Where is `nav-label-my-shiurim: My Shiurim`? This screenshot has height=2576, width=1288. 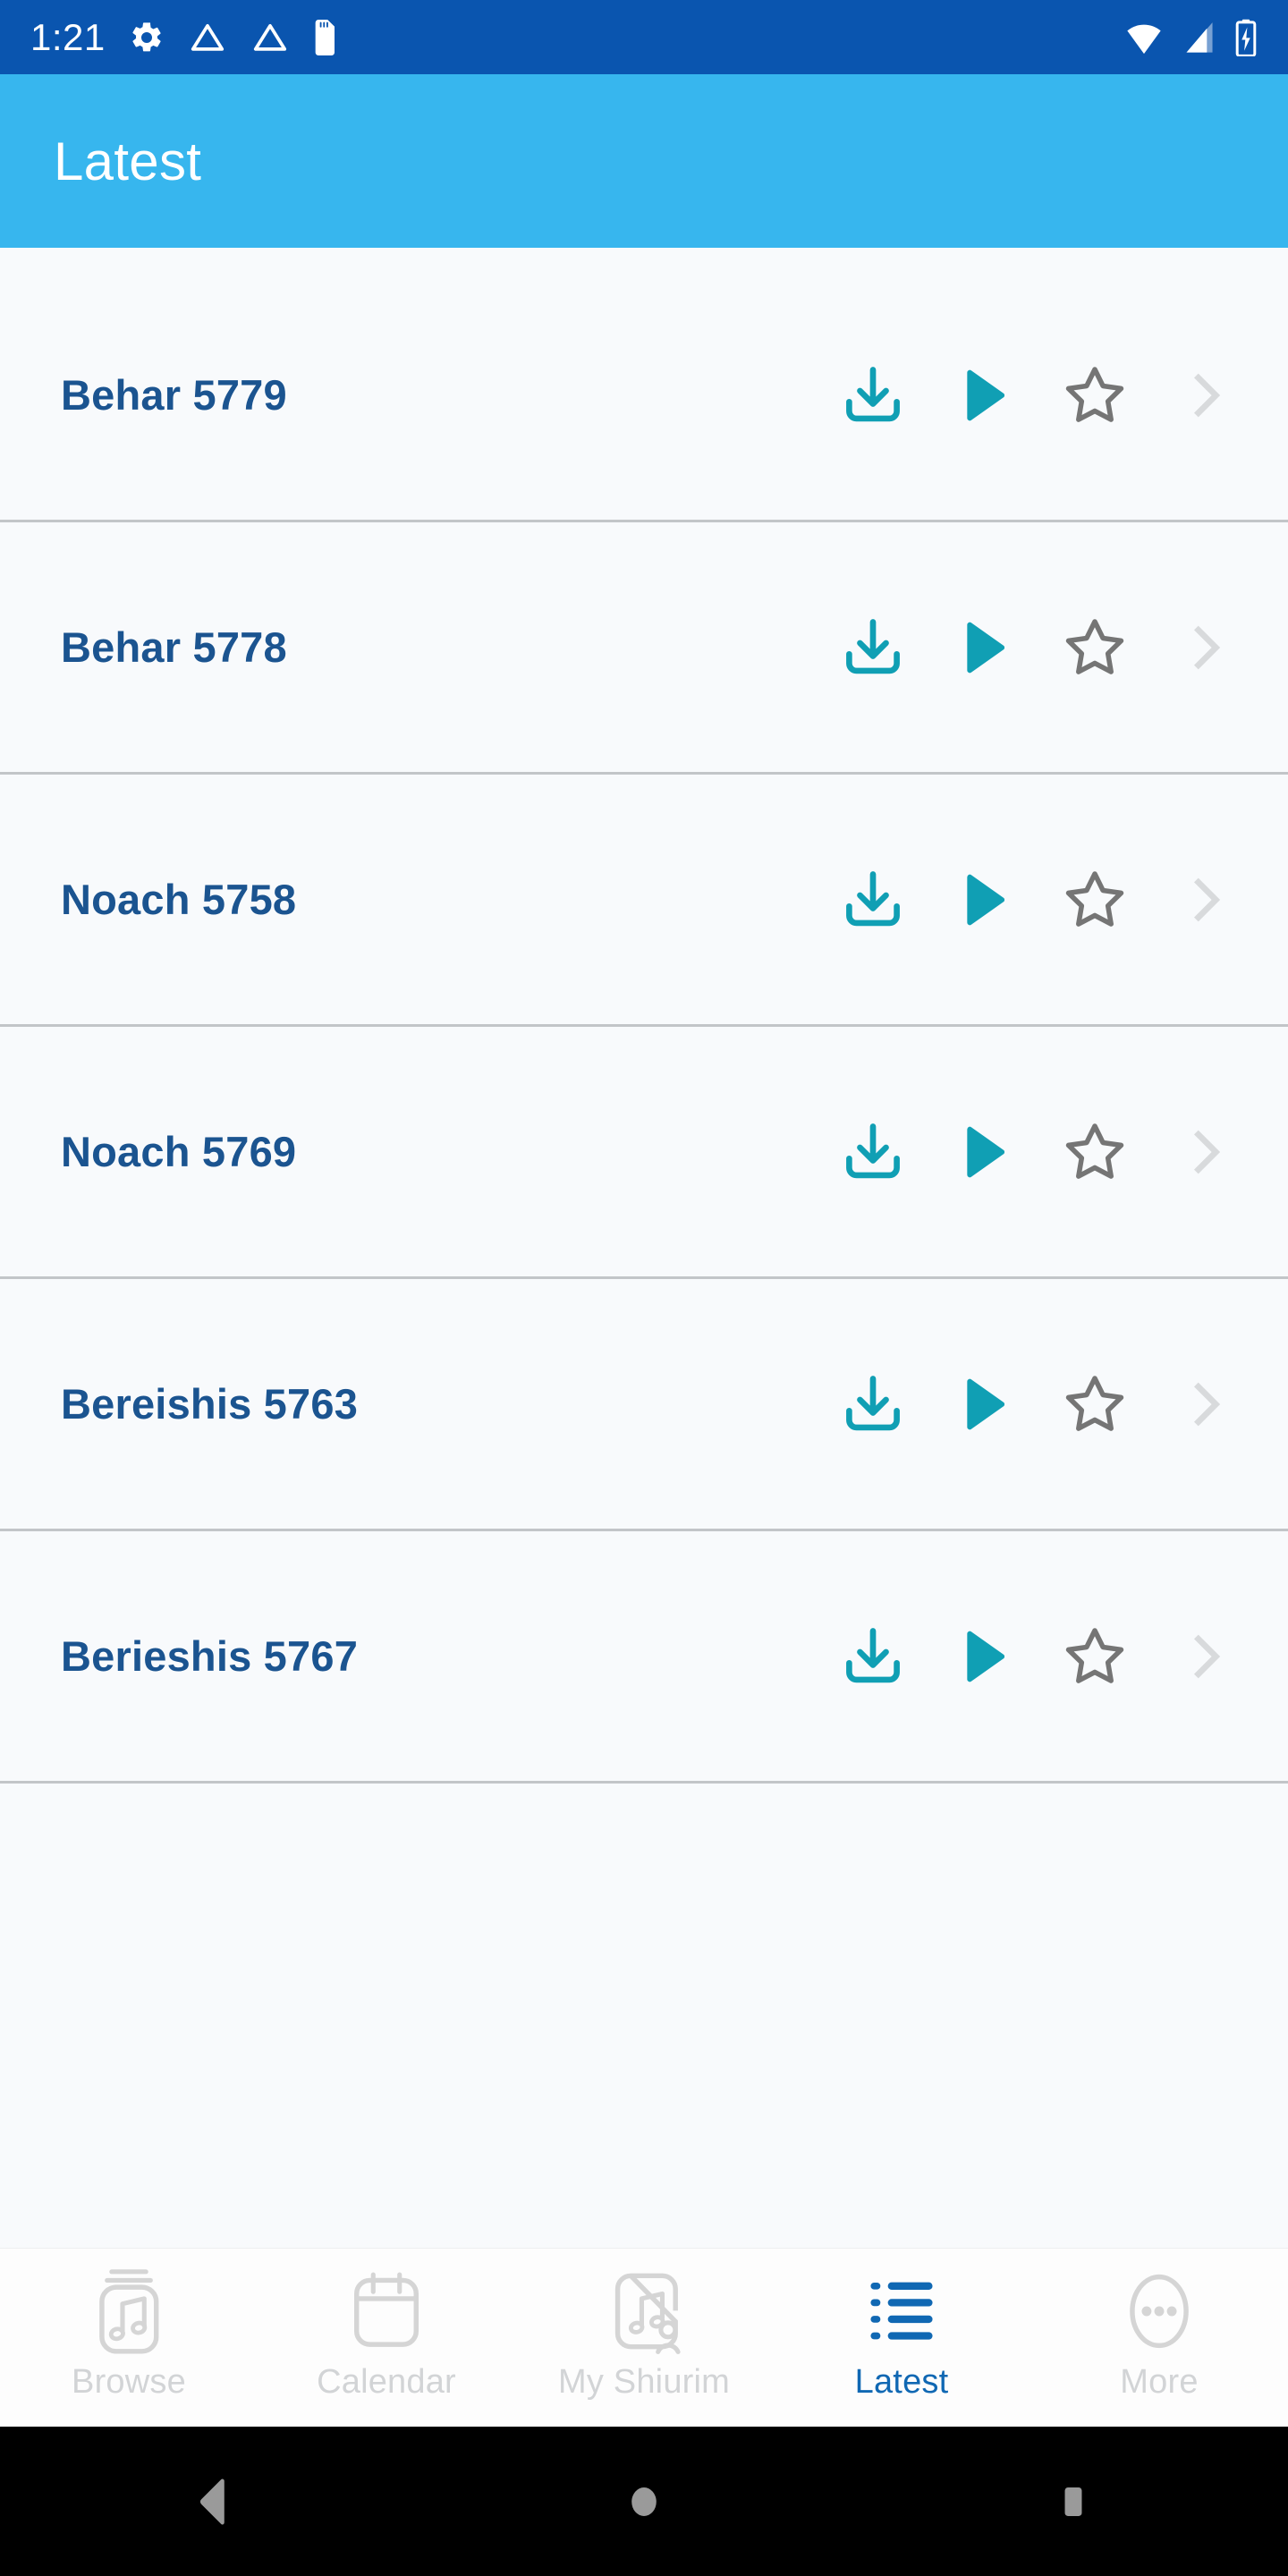 nav-label-my-shiurim: My Shiurim is located at coordinates (644, 2382).